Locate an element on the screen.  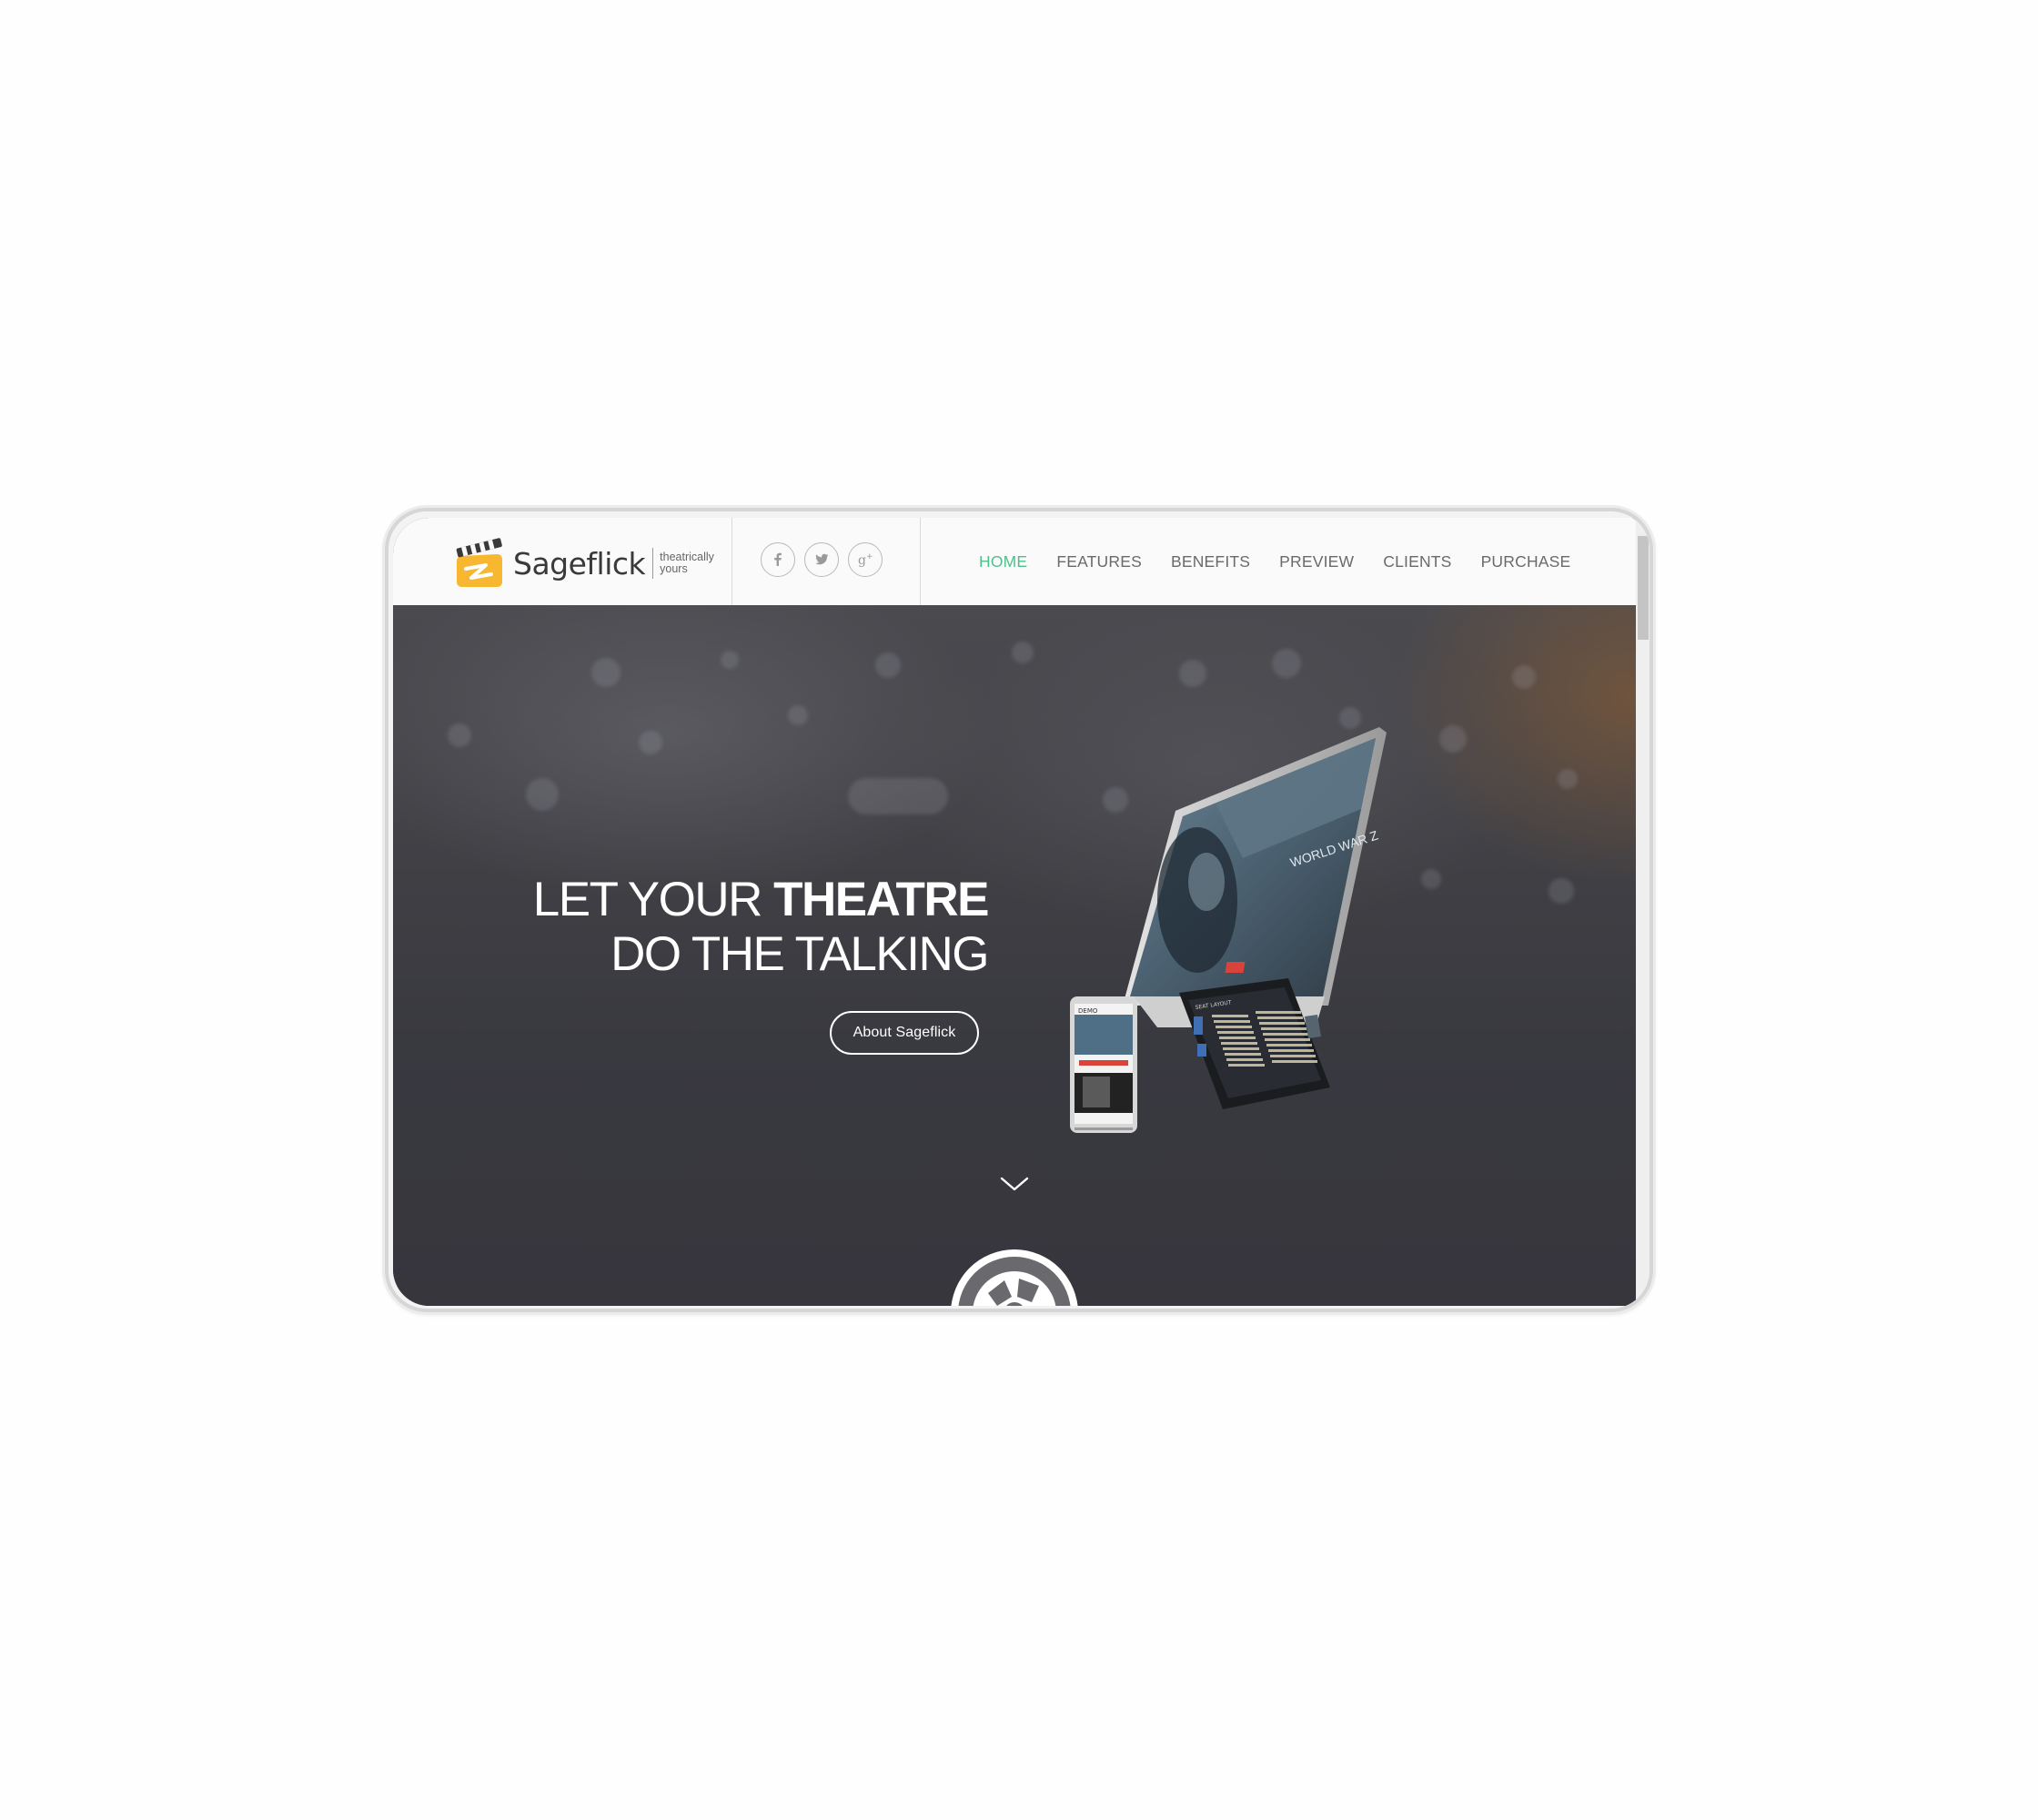
headline-normal-text: LET YOUR is located at coordinates (653, 900).